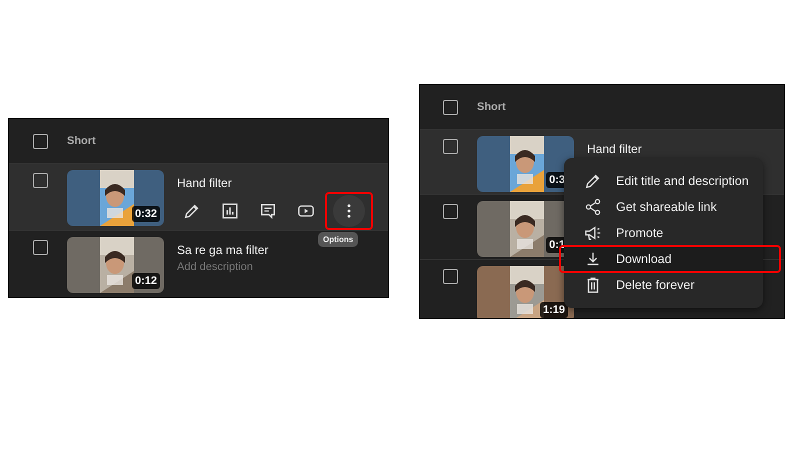 Image resolution: width=800 pixels, height=450 pixels. I want to click on duration-badge: 0:32, so click(146, 214).